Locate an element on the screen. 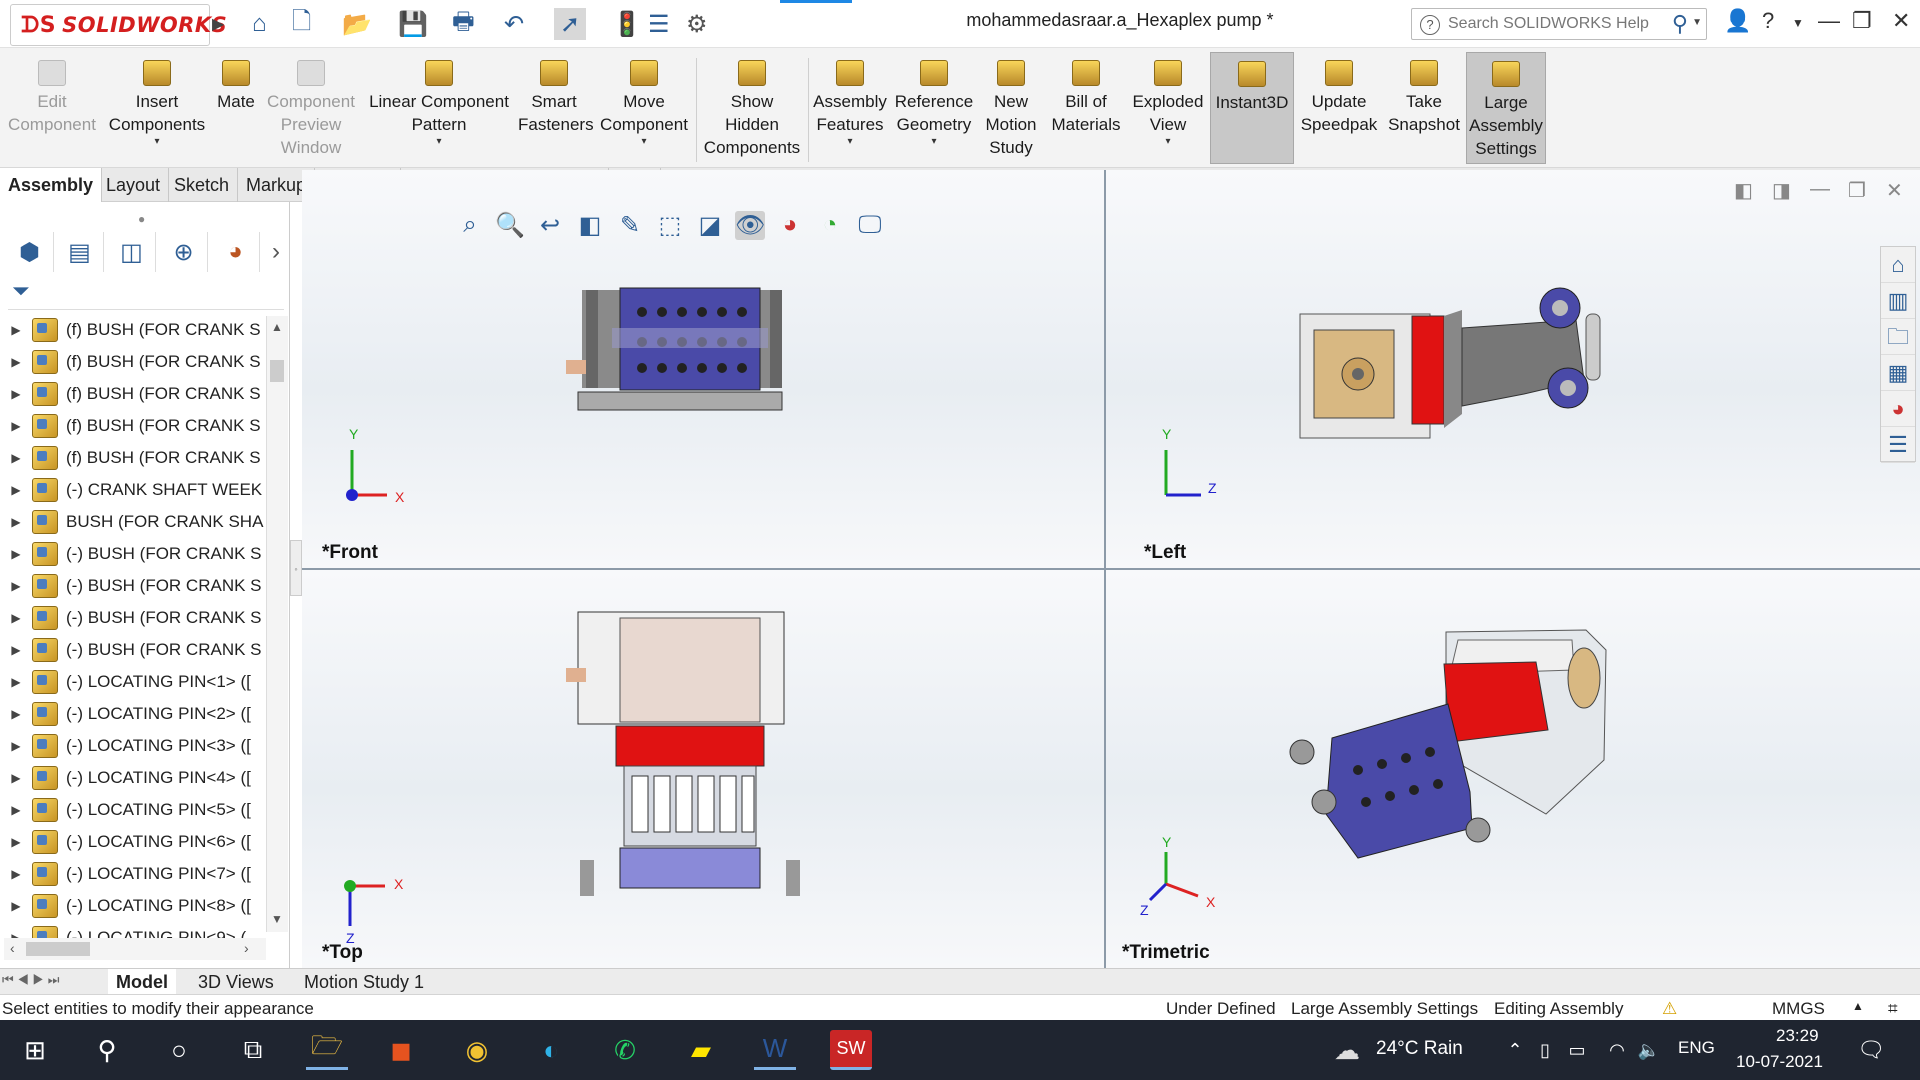 The height and width of the screenshot is (1080, 1920). tree-item: ▶ (-) LOCATING PIN<7> ([ is located at coordinates (135, 874).